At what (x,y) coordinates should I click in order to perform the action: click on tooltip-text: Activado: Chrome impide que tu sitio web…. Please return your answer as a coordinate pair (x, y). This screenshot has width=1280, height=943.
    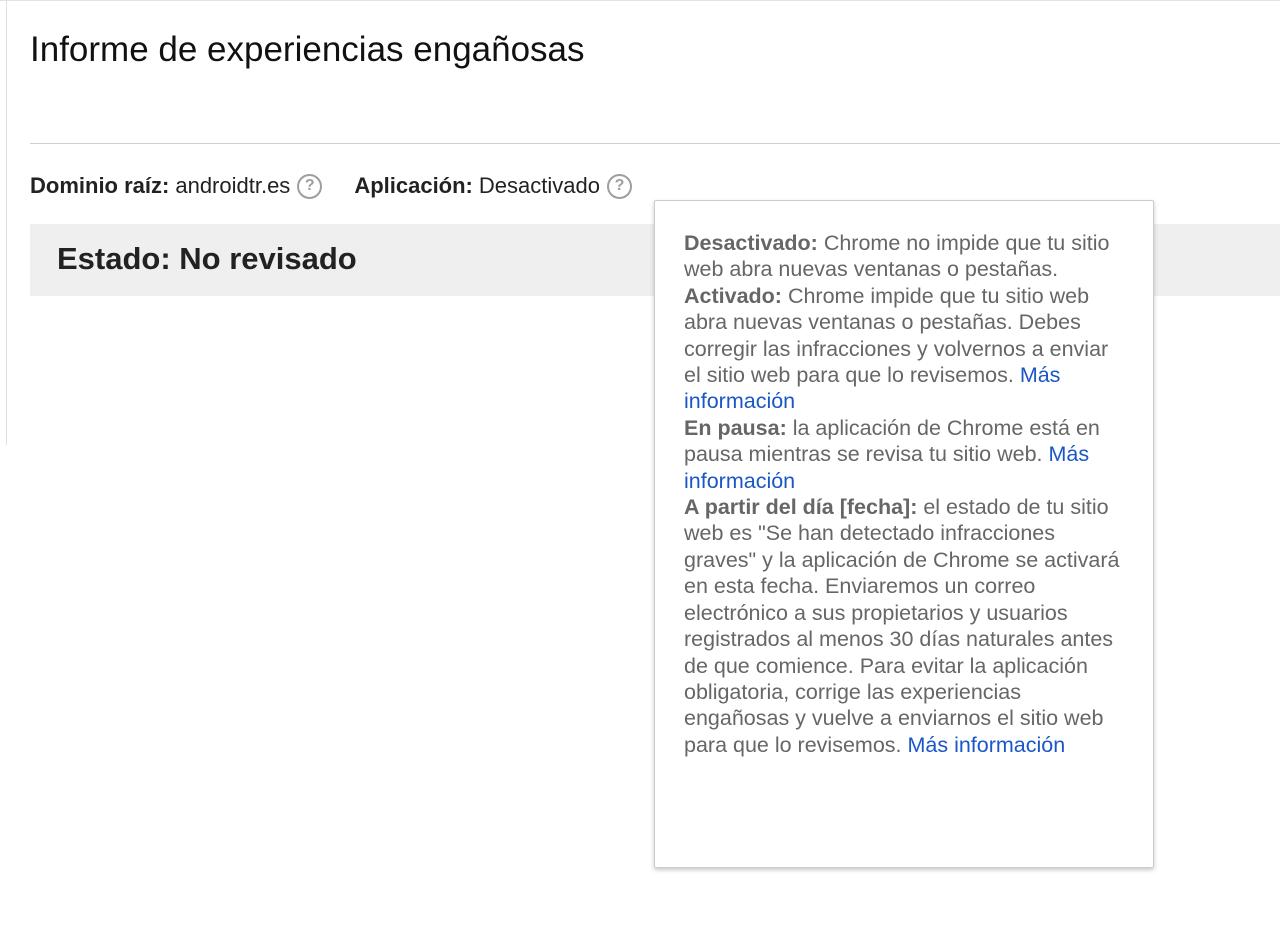
    Looking at the image, I should click on (904, 349).